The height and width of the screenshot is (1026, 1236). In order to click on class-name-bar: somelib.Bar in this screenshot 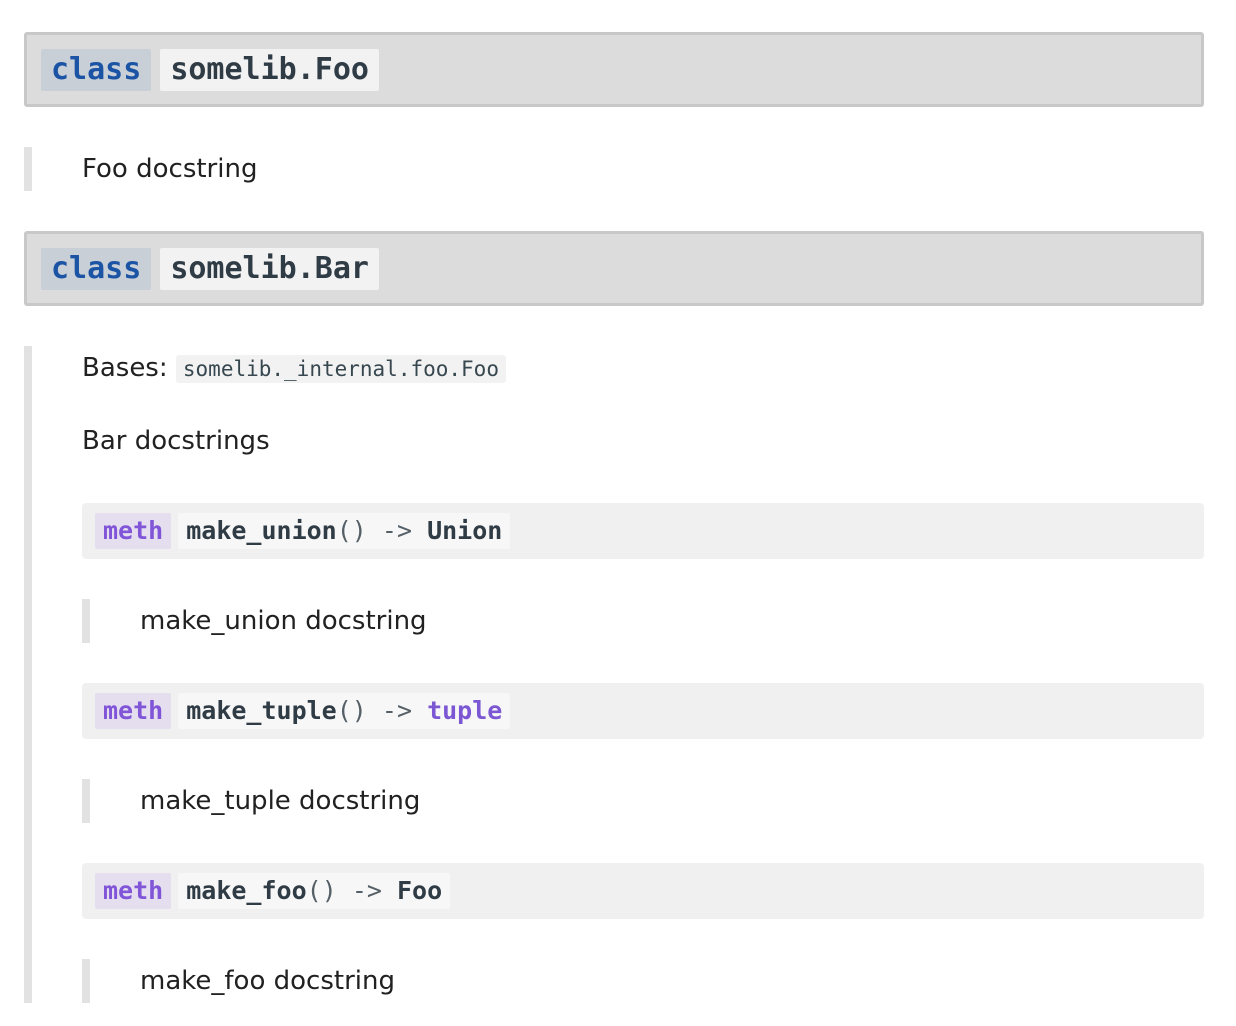, I will do `click(269, 268)`.